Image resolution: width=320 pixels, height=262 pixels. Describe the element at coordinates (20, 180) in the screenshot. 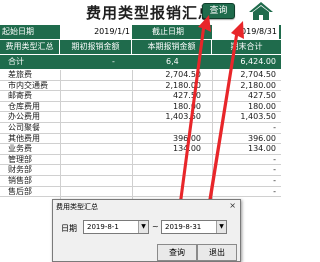

I see `row-name: 销售部` at that location.